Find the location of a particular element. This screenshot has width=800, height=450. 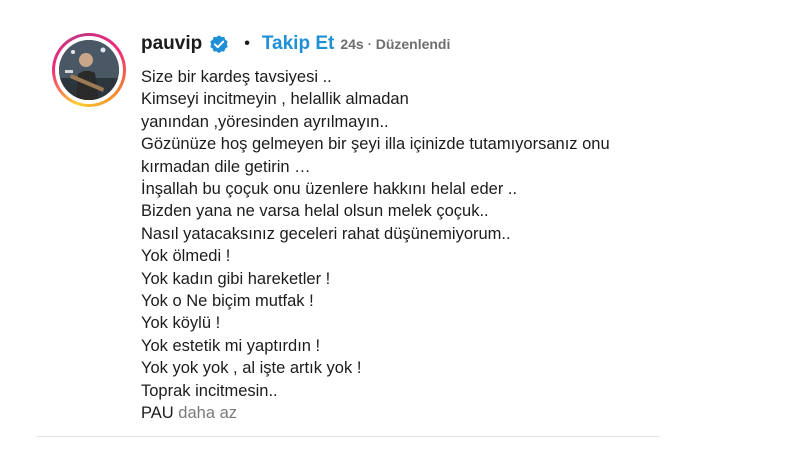

username: pauvip is located at coordinates (171, 44).